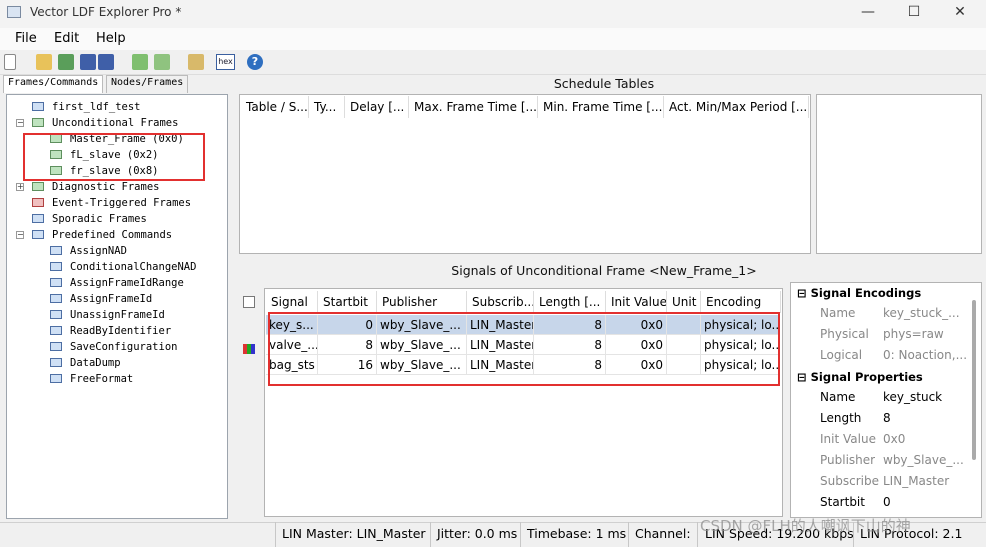 The height and width of the screenshot is (547, 986). I want to click on property-value: 0x0, so click(925, 439).